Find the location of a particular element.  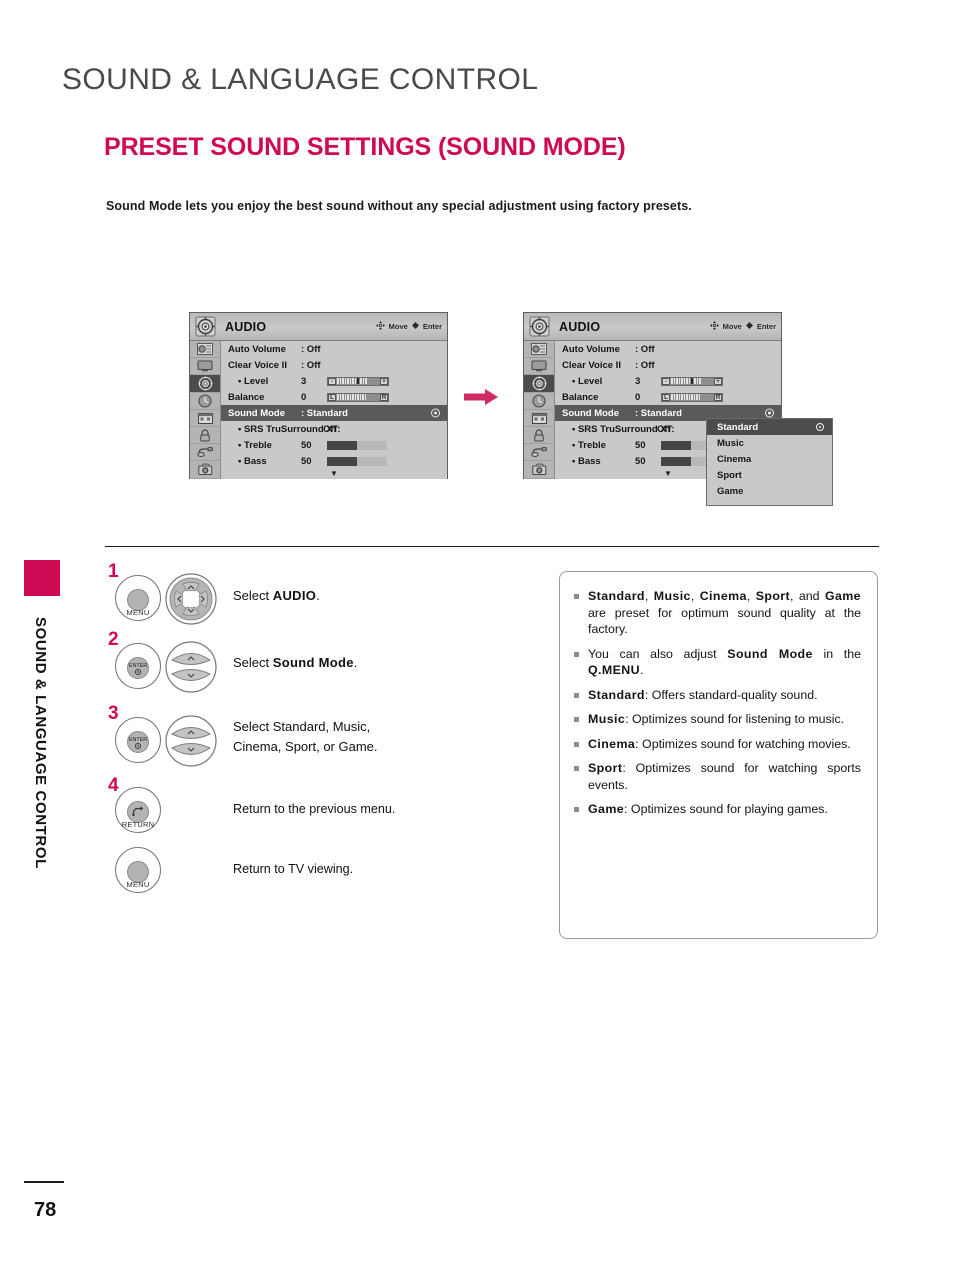

dropdown-option-sport: Sport is located at coordinates (769, 475).